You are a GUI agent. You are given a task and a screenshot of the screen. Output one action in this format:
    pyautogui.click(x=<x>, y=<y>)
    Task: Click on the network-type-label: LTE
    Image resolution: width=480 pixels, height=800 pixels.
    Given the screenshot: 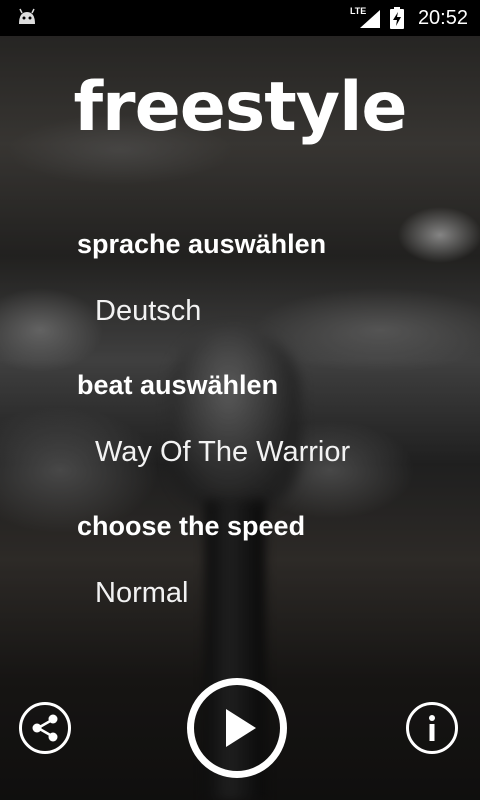 What is the action you would take?
    pyautogui.click(x=358, y=11)
    